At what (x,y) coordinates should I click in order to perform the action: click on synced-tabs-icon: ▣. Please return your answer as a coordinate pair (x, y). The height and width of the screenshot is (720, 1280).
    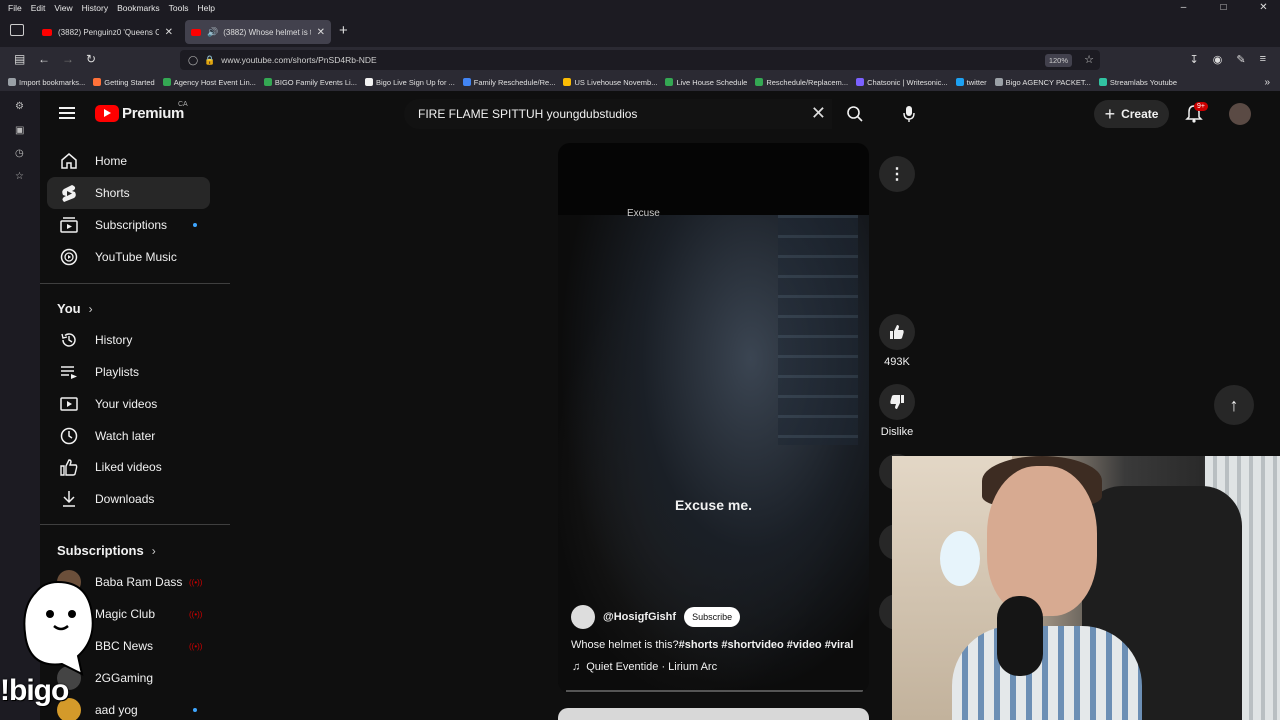
    Looking at the image, I should click on (19, 130).